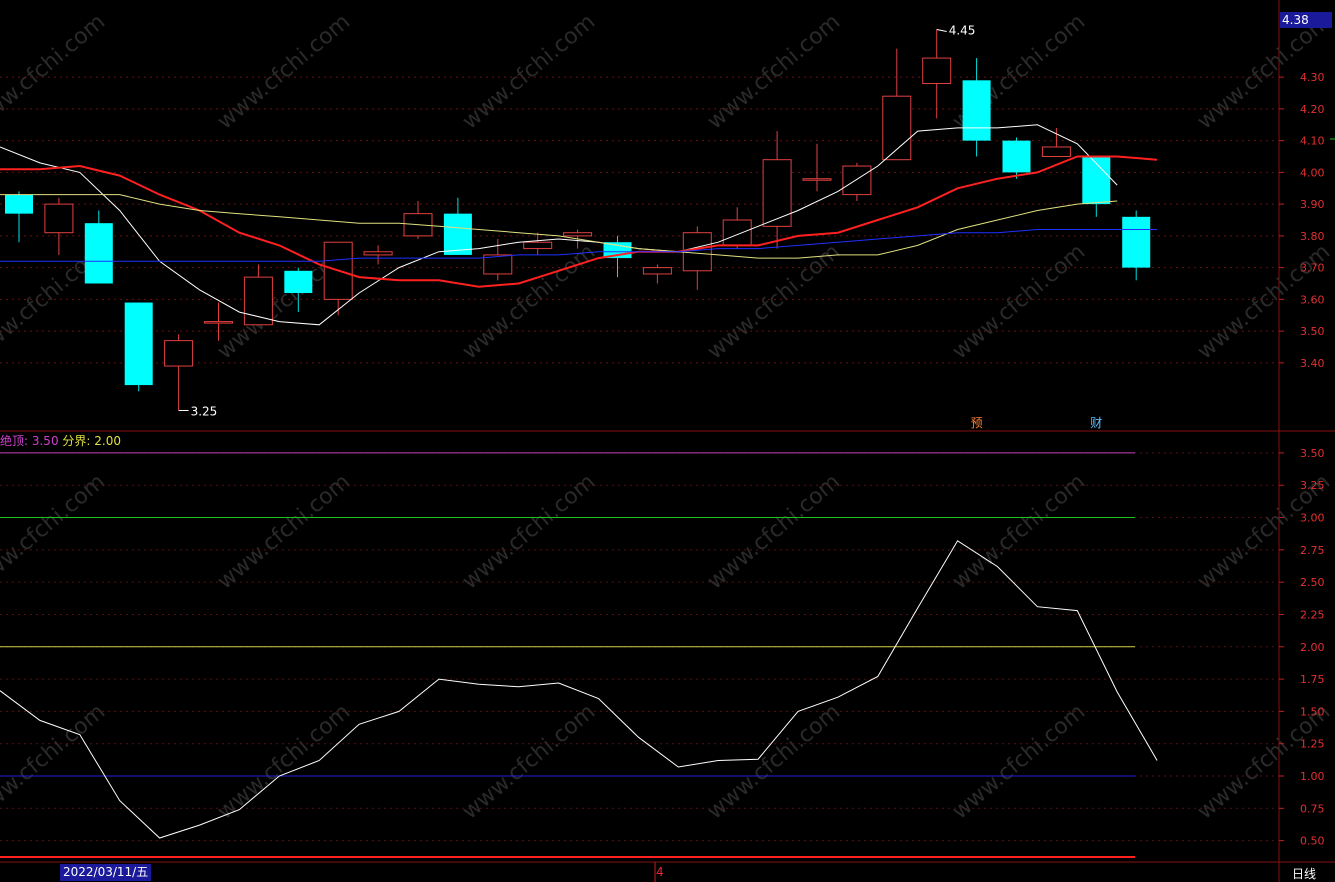 The height and width of the screenshot is (882, 1335). What do you see at coordinates (60, 440) in the screenshot?
I see `indicator-legend: 绝顶: 3.50 分界: 2.00` at bounding box center [60, 440].